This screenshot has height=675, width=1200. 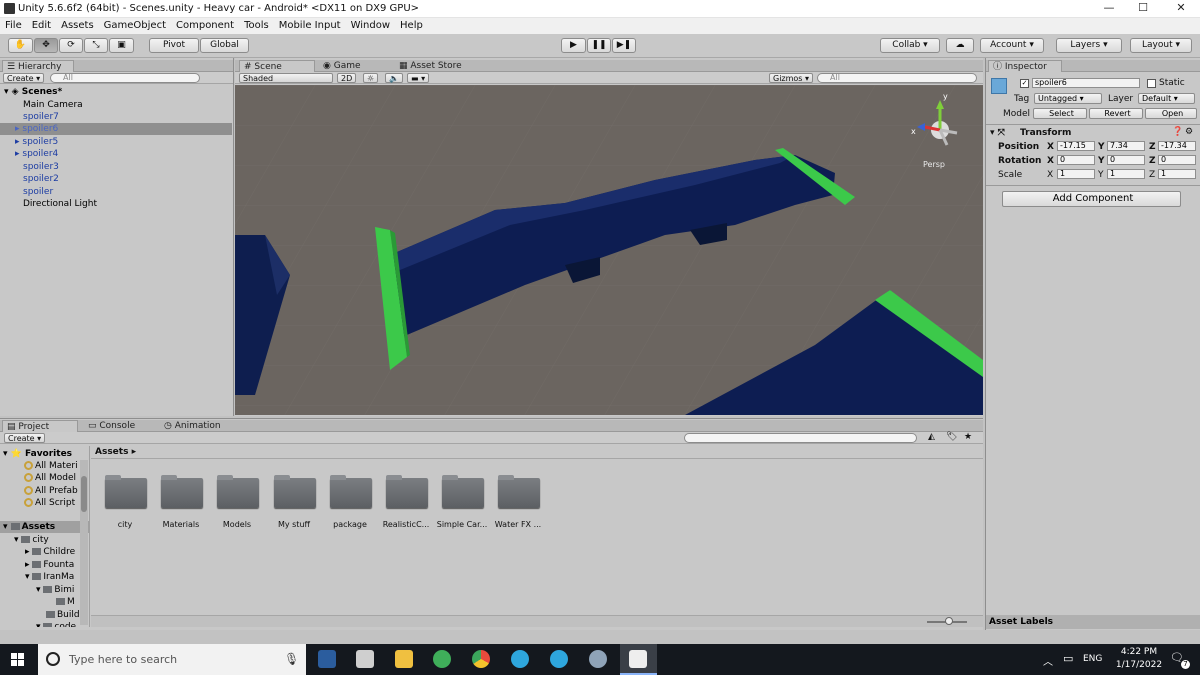 I want to click on clock-date: 1/17/2022, so click(x=1139, y=665).